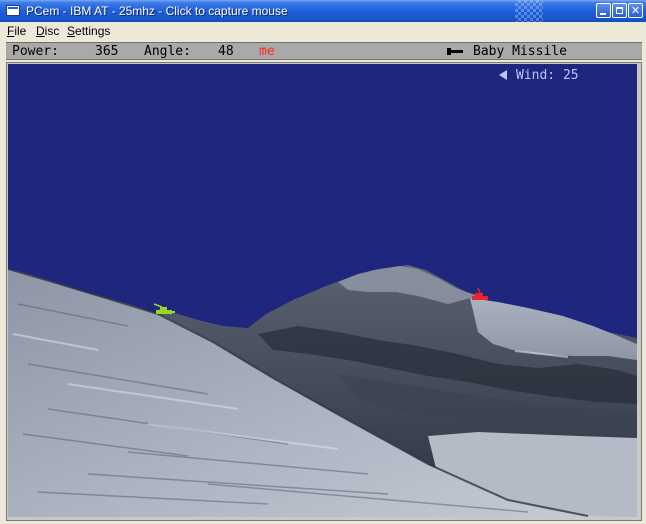  What do you see at coordinates (107, 51) in the screenshot?
I see `power-value: 365` at bounding box center [107, 51].